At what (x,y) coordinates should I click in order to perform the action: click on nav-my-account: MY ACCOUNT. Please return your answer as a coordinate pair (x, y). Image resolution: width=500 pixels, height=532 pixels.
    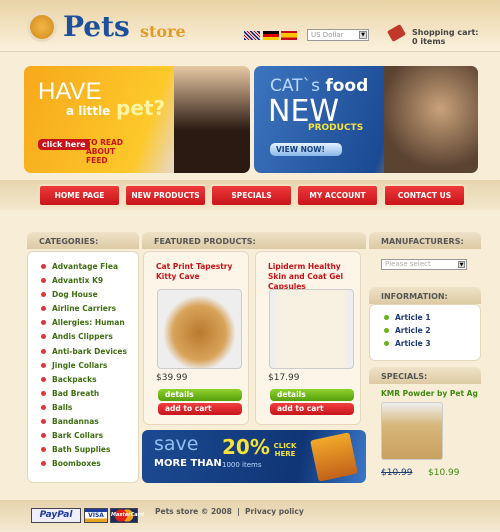
    Looking at the image, I should click on (337, 195).